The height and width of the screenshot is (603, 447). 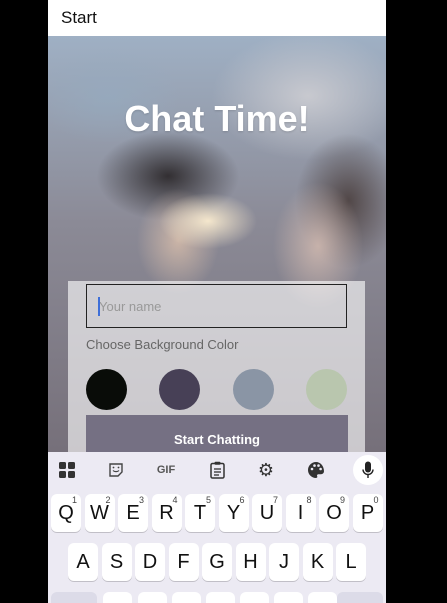 I want to click on key-k: K, so click(x=317, y=562).